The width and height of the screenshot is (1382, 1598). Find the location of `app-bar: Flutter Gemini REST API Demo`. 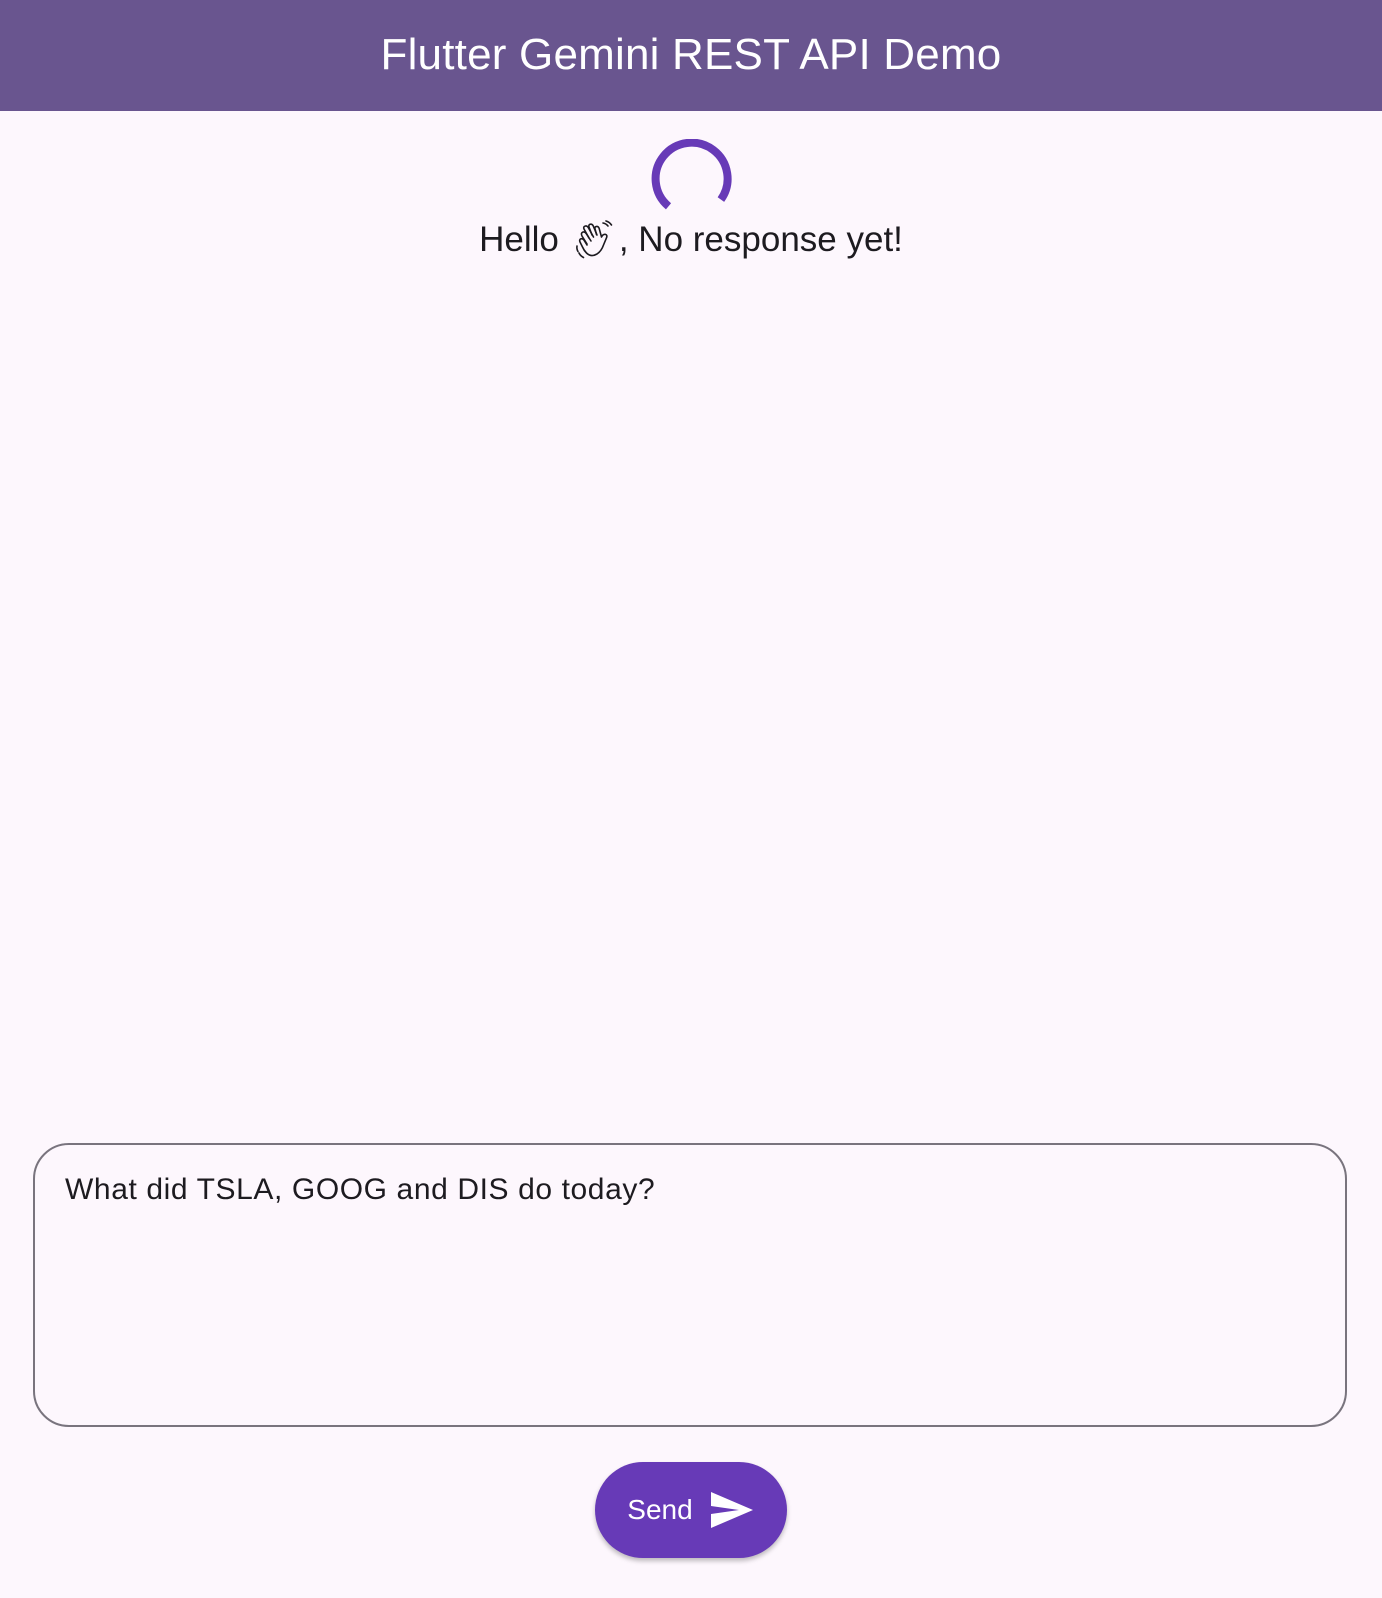

app-bar: Flutter Gemini REST API Demo is located at coordinates (691, 55).